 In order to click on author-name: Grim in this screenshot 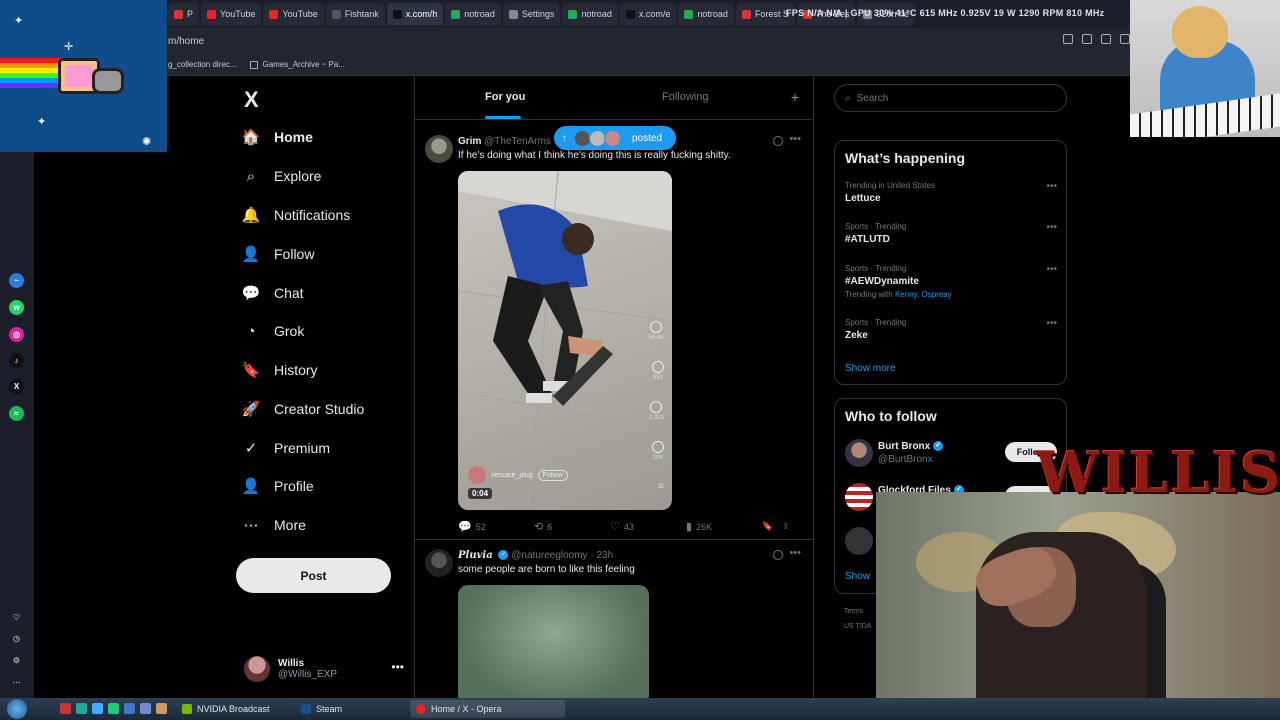, I will do `click(469, 141)`.